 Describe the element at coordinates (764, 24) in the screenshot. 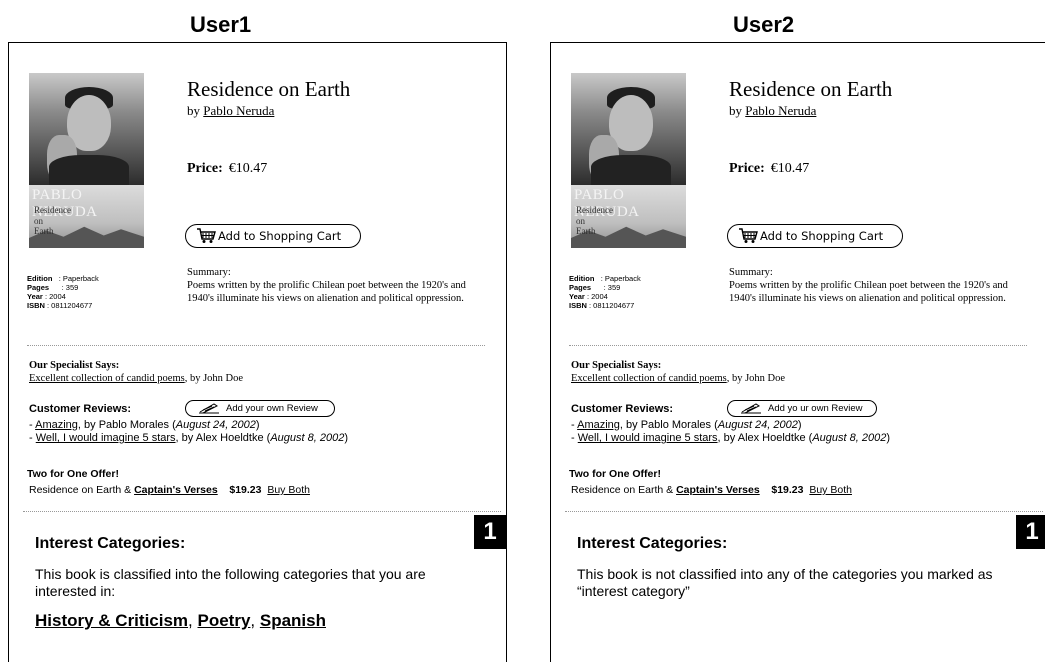

I see `user2-title: User2` at that location.